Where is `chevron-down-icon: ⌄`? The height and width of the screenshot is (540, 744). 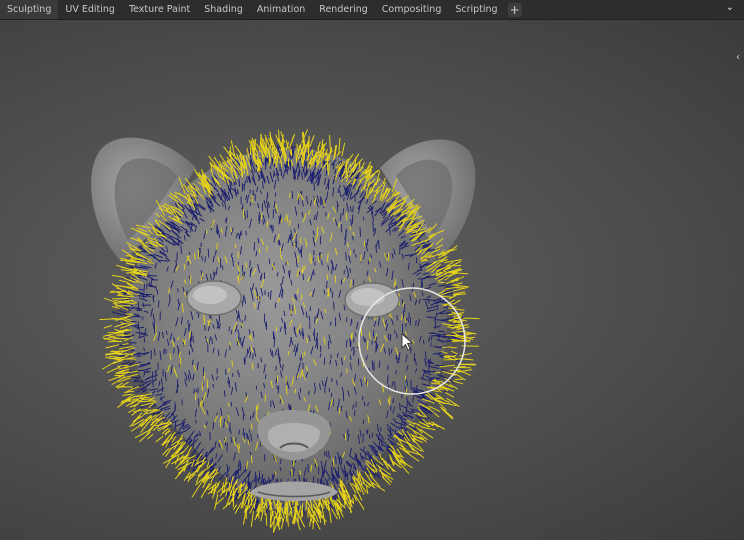
chevron-down-icon: ⌄ is located at coordinates (730, 7).